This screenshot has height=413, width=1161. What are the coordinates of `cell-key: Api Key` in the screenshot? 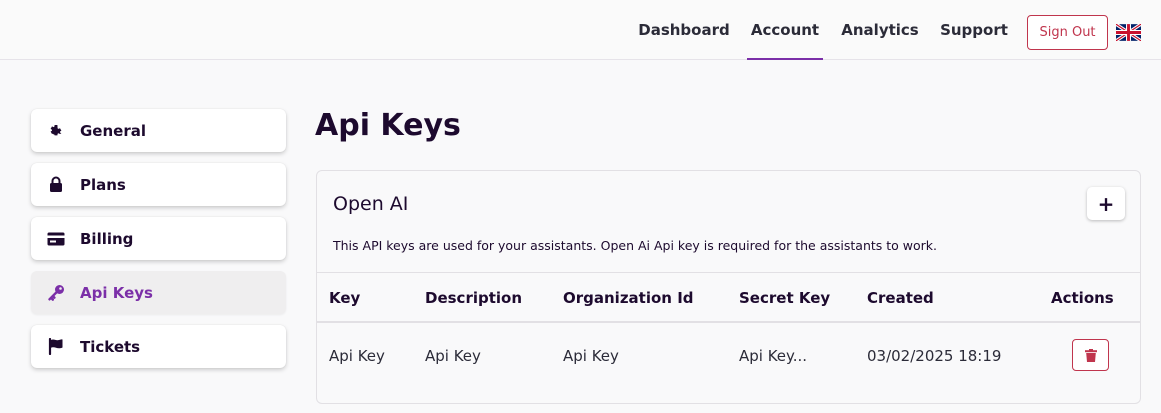 It's located at (357, 356).